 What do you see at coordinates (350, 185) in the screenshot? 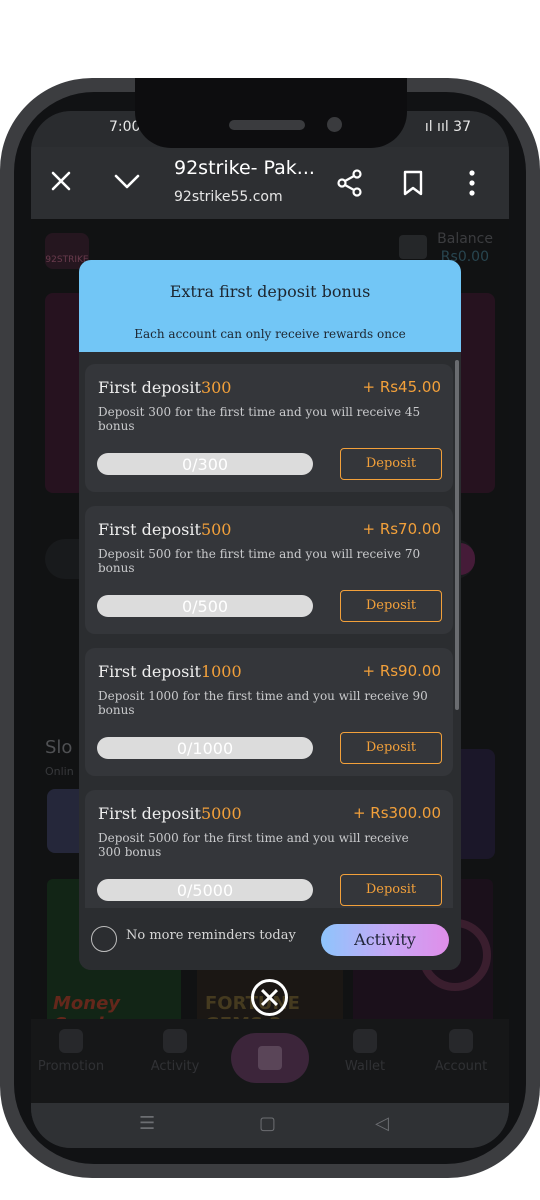
I see `share-icon` at bounding box center [350, 185].